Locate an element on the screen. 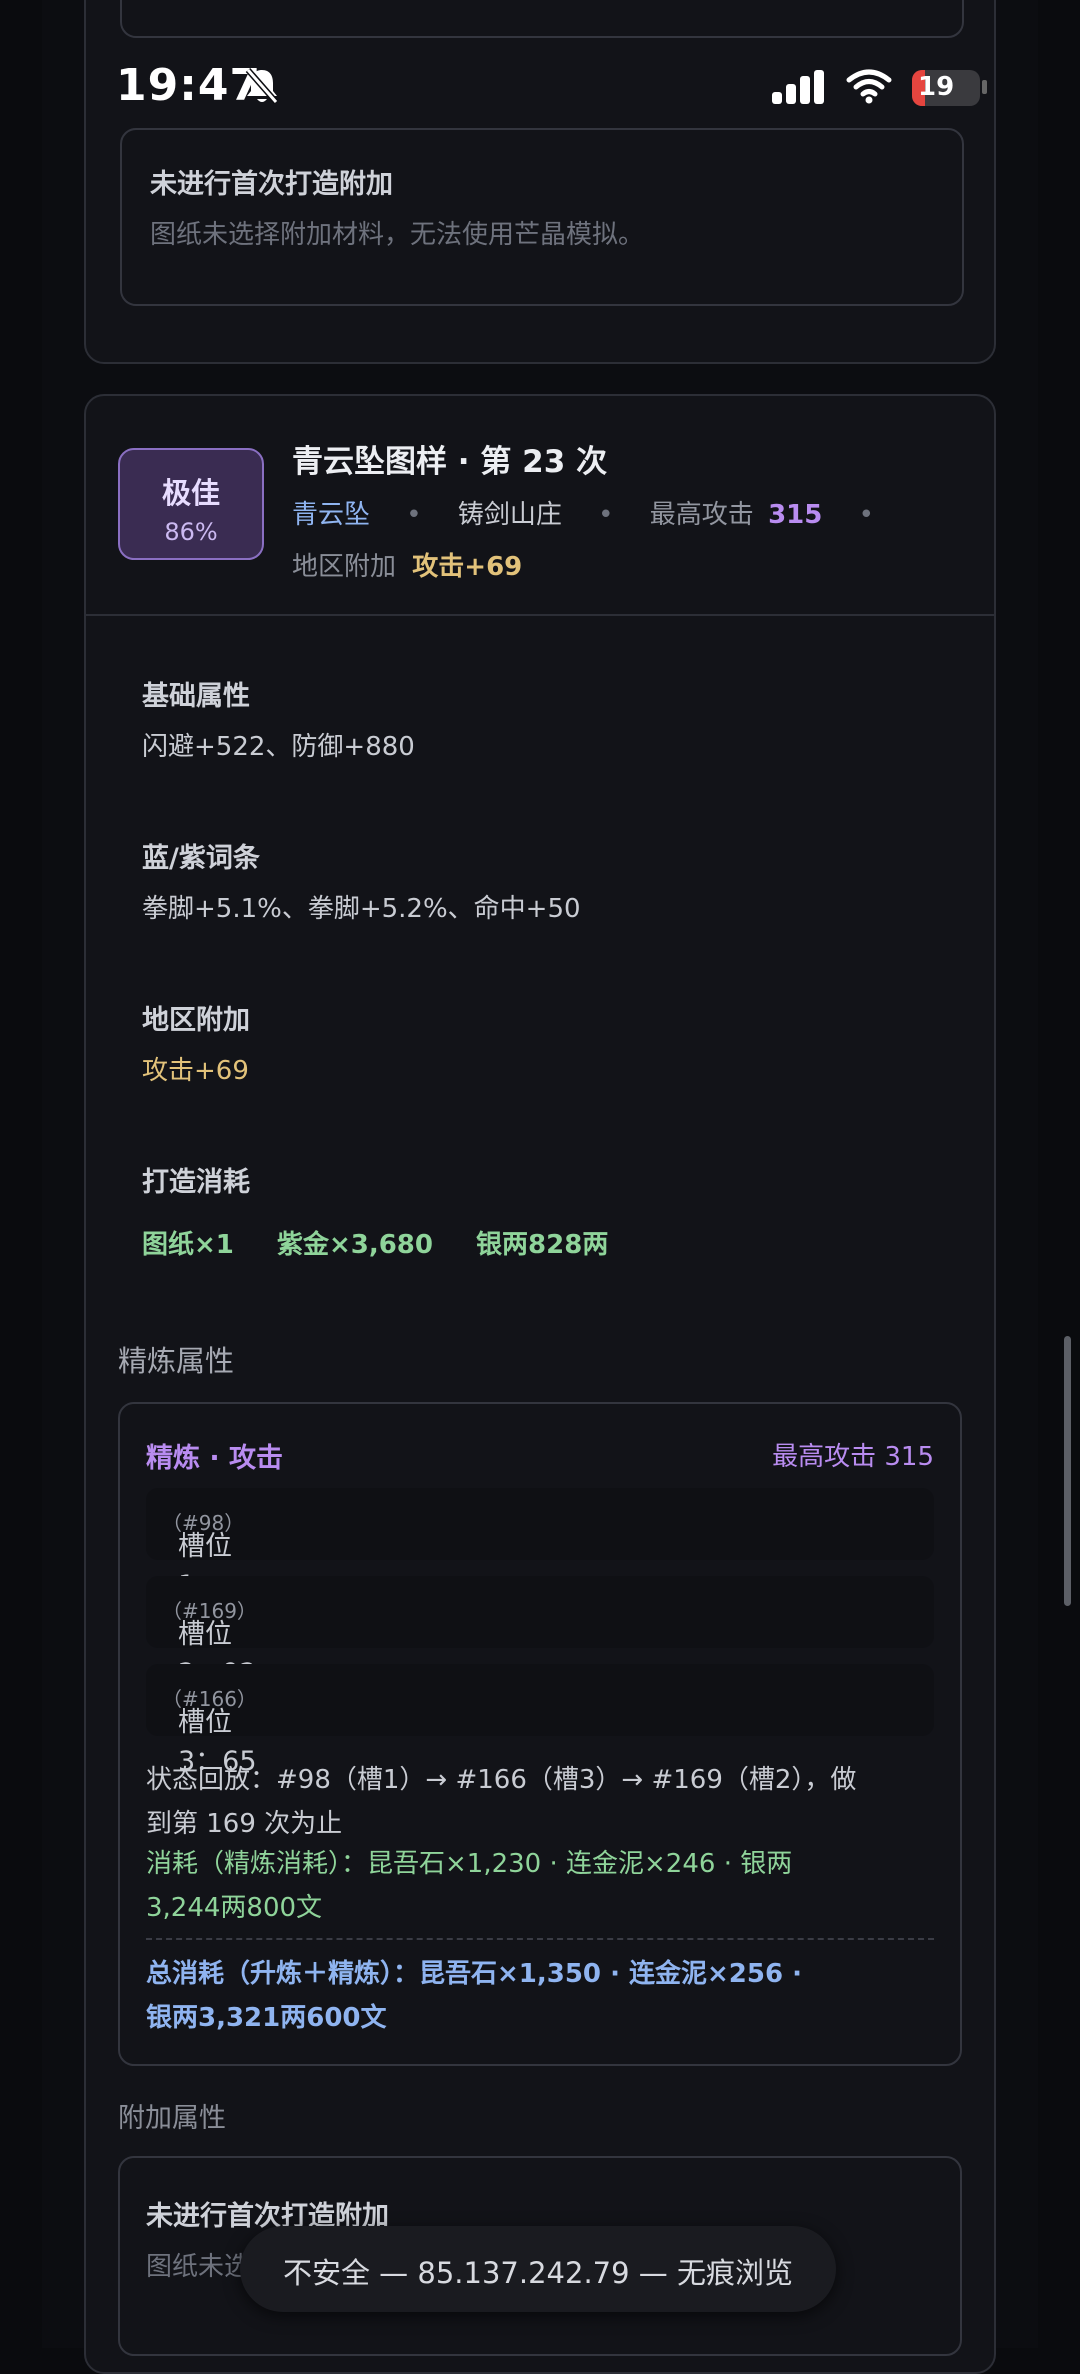  region-section-label: 地区附加 is located at coordinates (196, 1020).